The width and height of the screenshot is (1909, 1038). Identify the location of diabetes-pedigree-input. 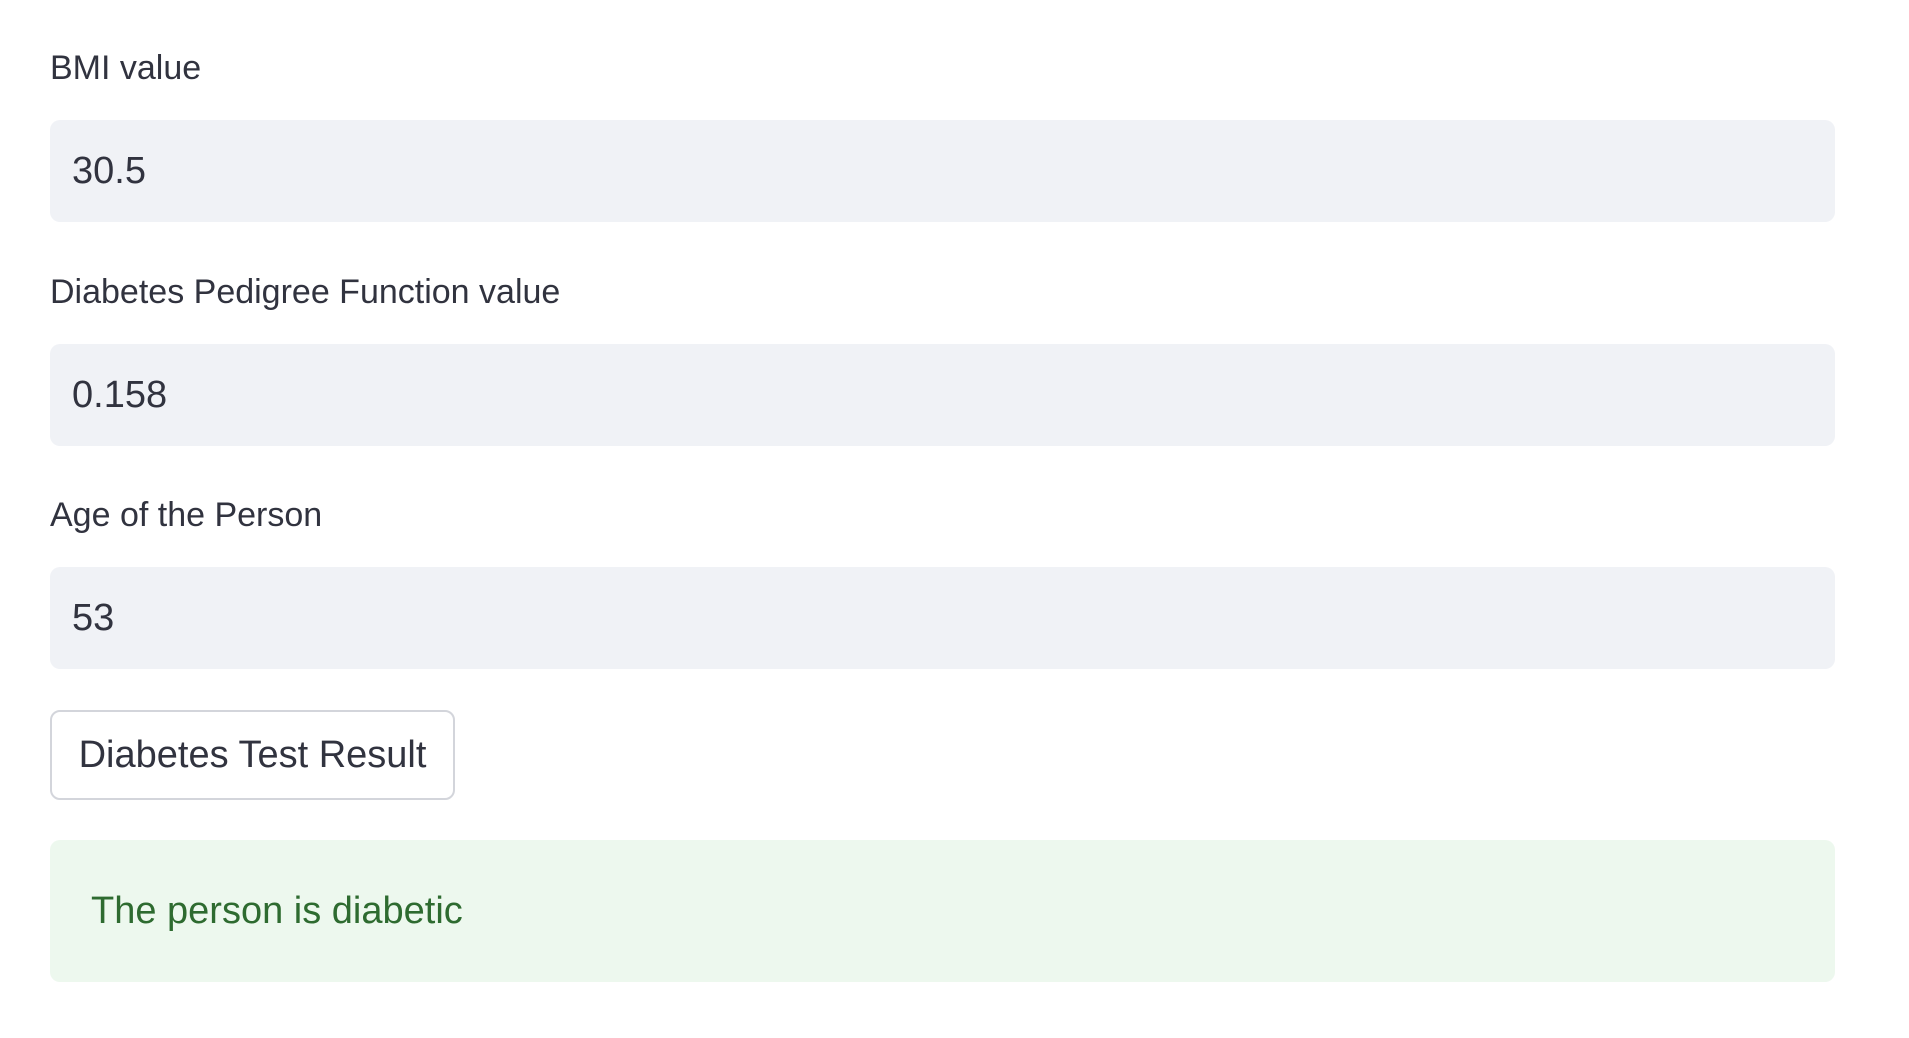
(942, 395).